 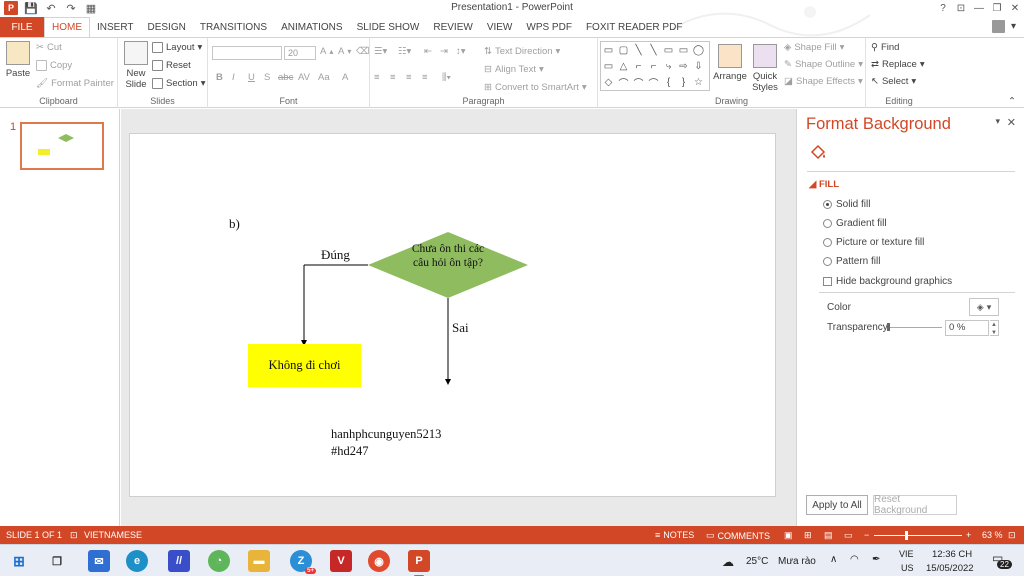 What do you see at coordinates (623, 50) in the screenshot?
I see `shape-gallery-item: ▢` at bounding box center [623, 50].